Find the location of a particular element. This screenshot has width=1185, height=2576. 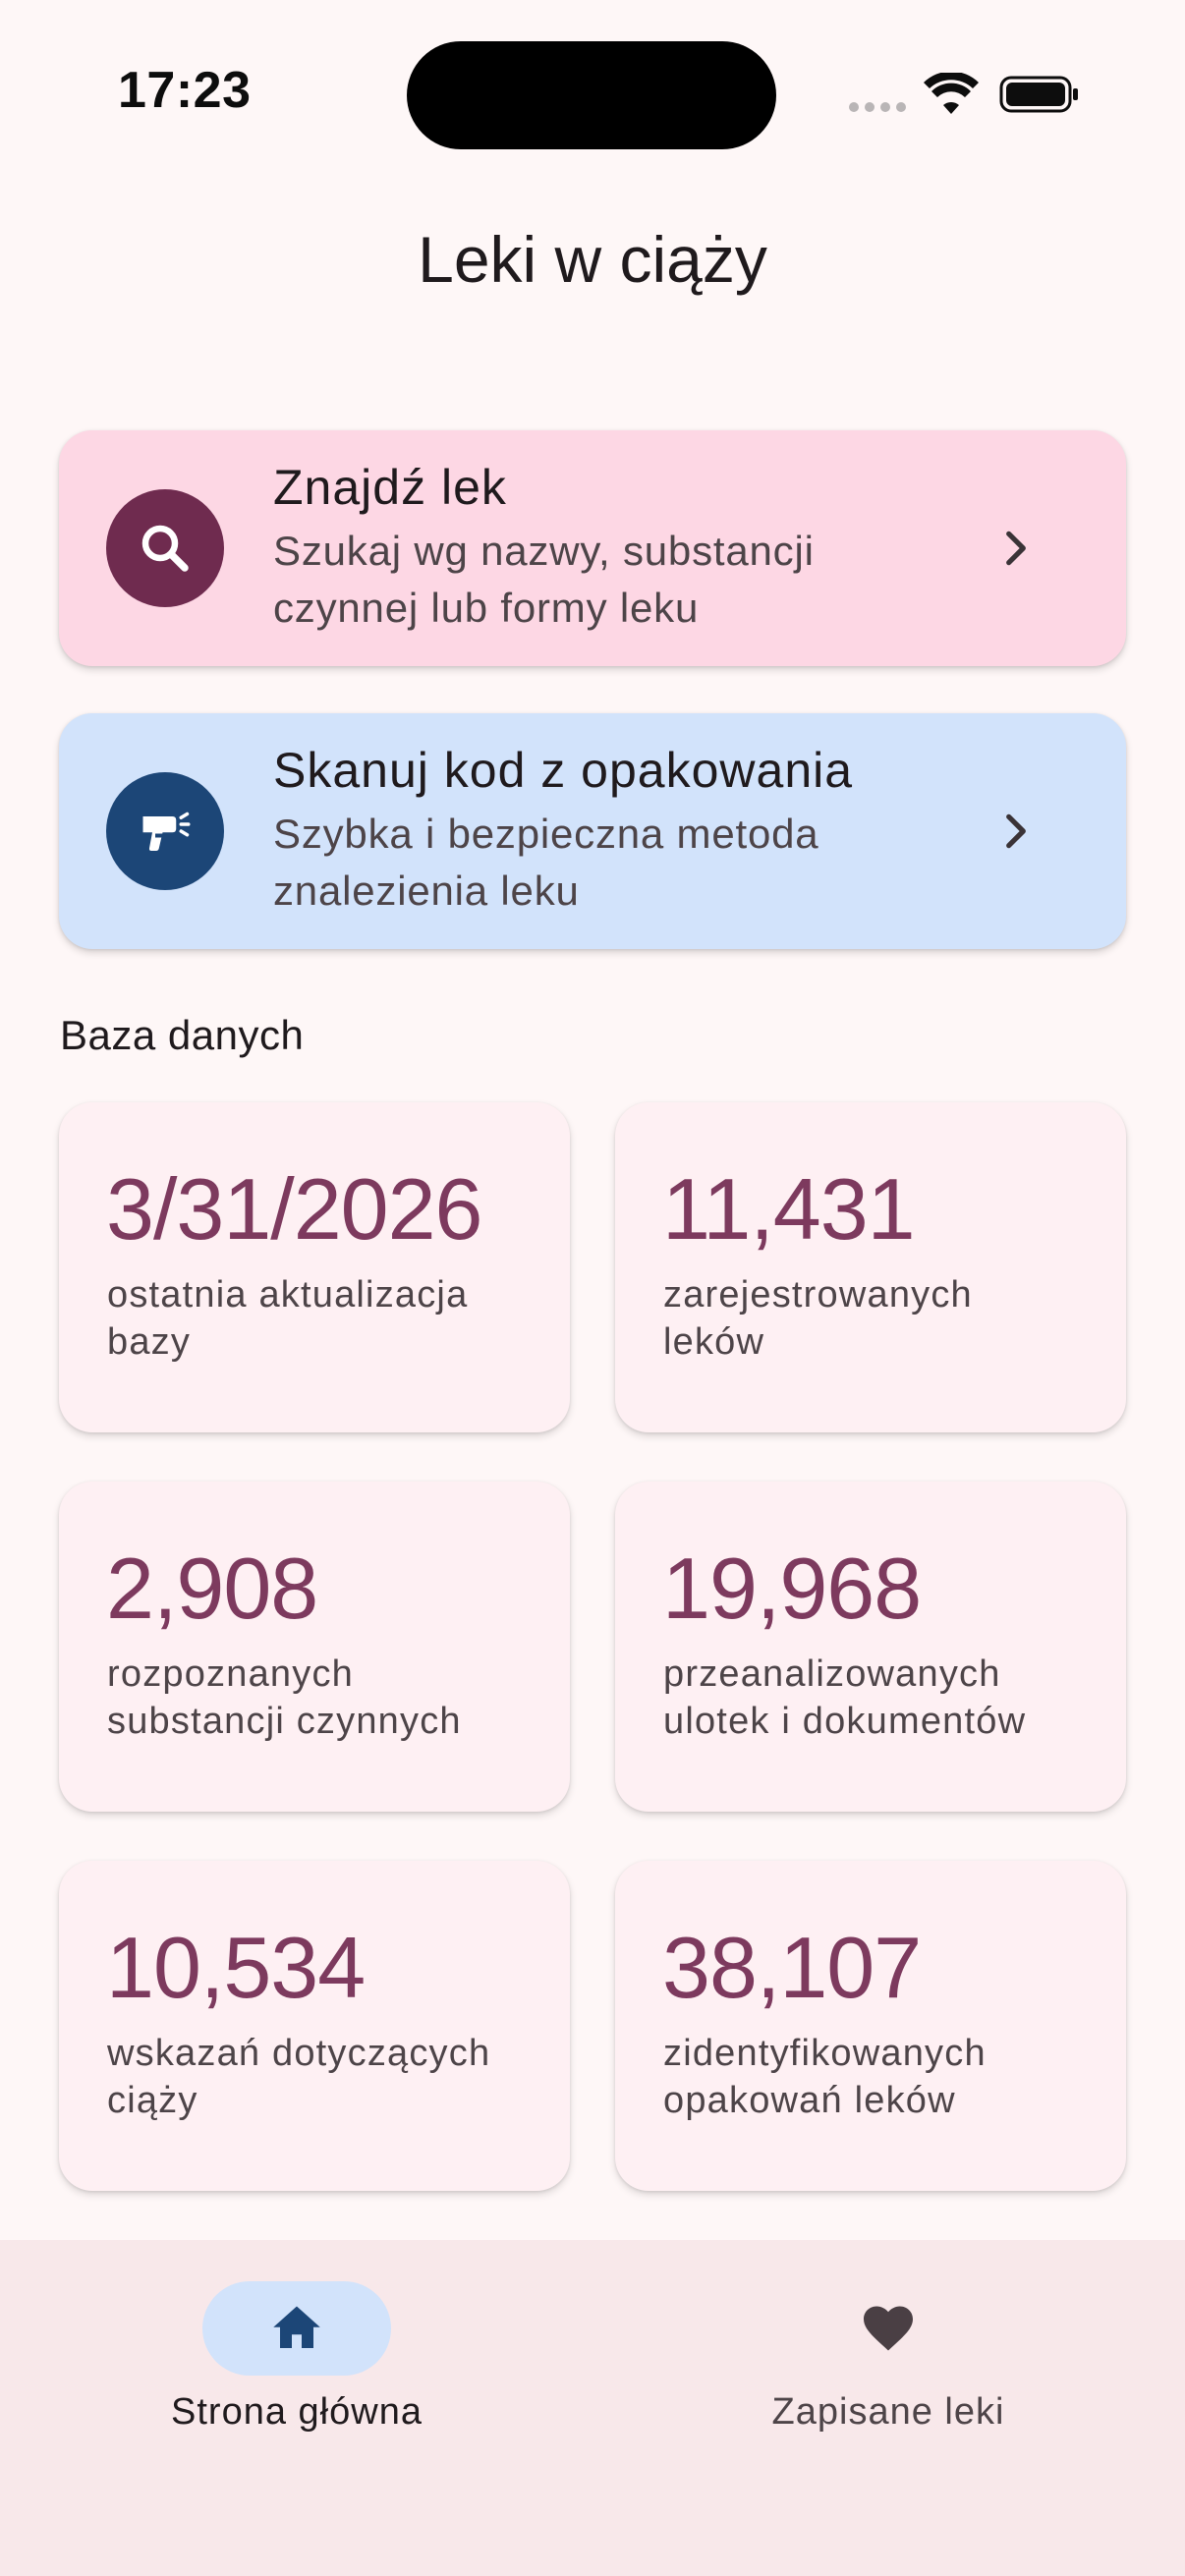

search-icon is located at coordinates (165, 548).